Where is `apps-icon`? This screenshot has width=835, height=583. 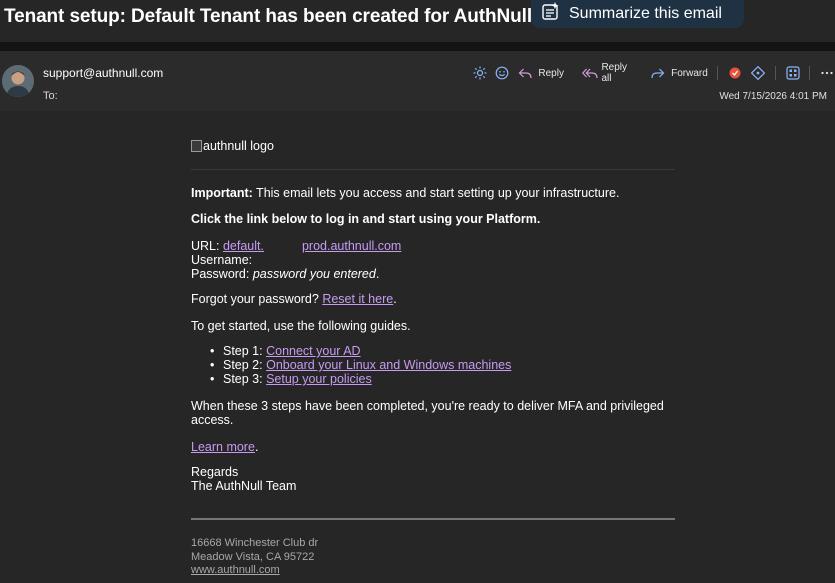 apps-icon is located at coordinates (793, 73).